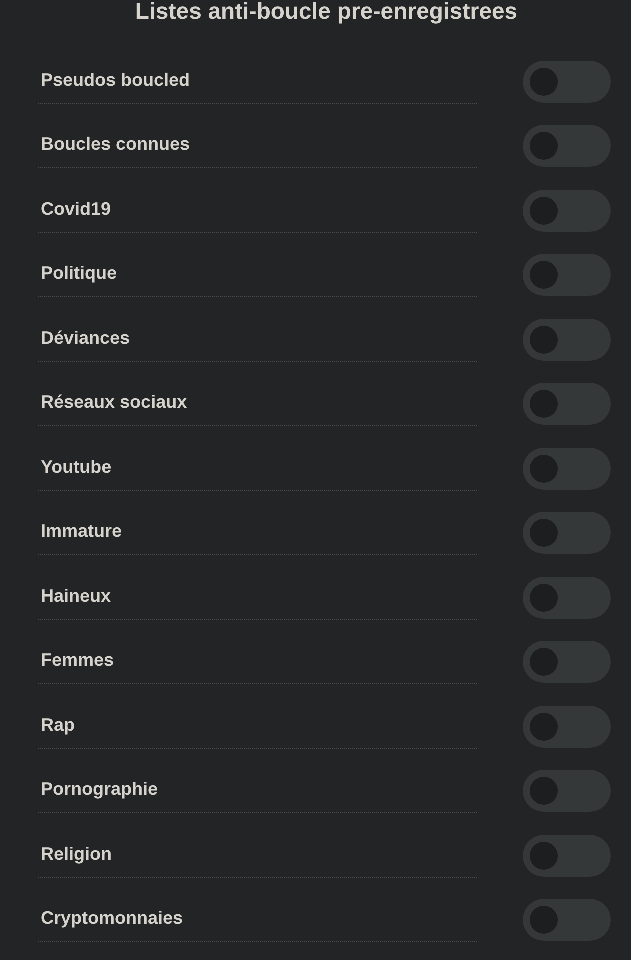 The width and height of the screenshot is (631, 960). What do you see at coordinates (79, 273) in the screenshot?
I see `list-label: Politique` at bounding box center [79, 273].